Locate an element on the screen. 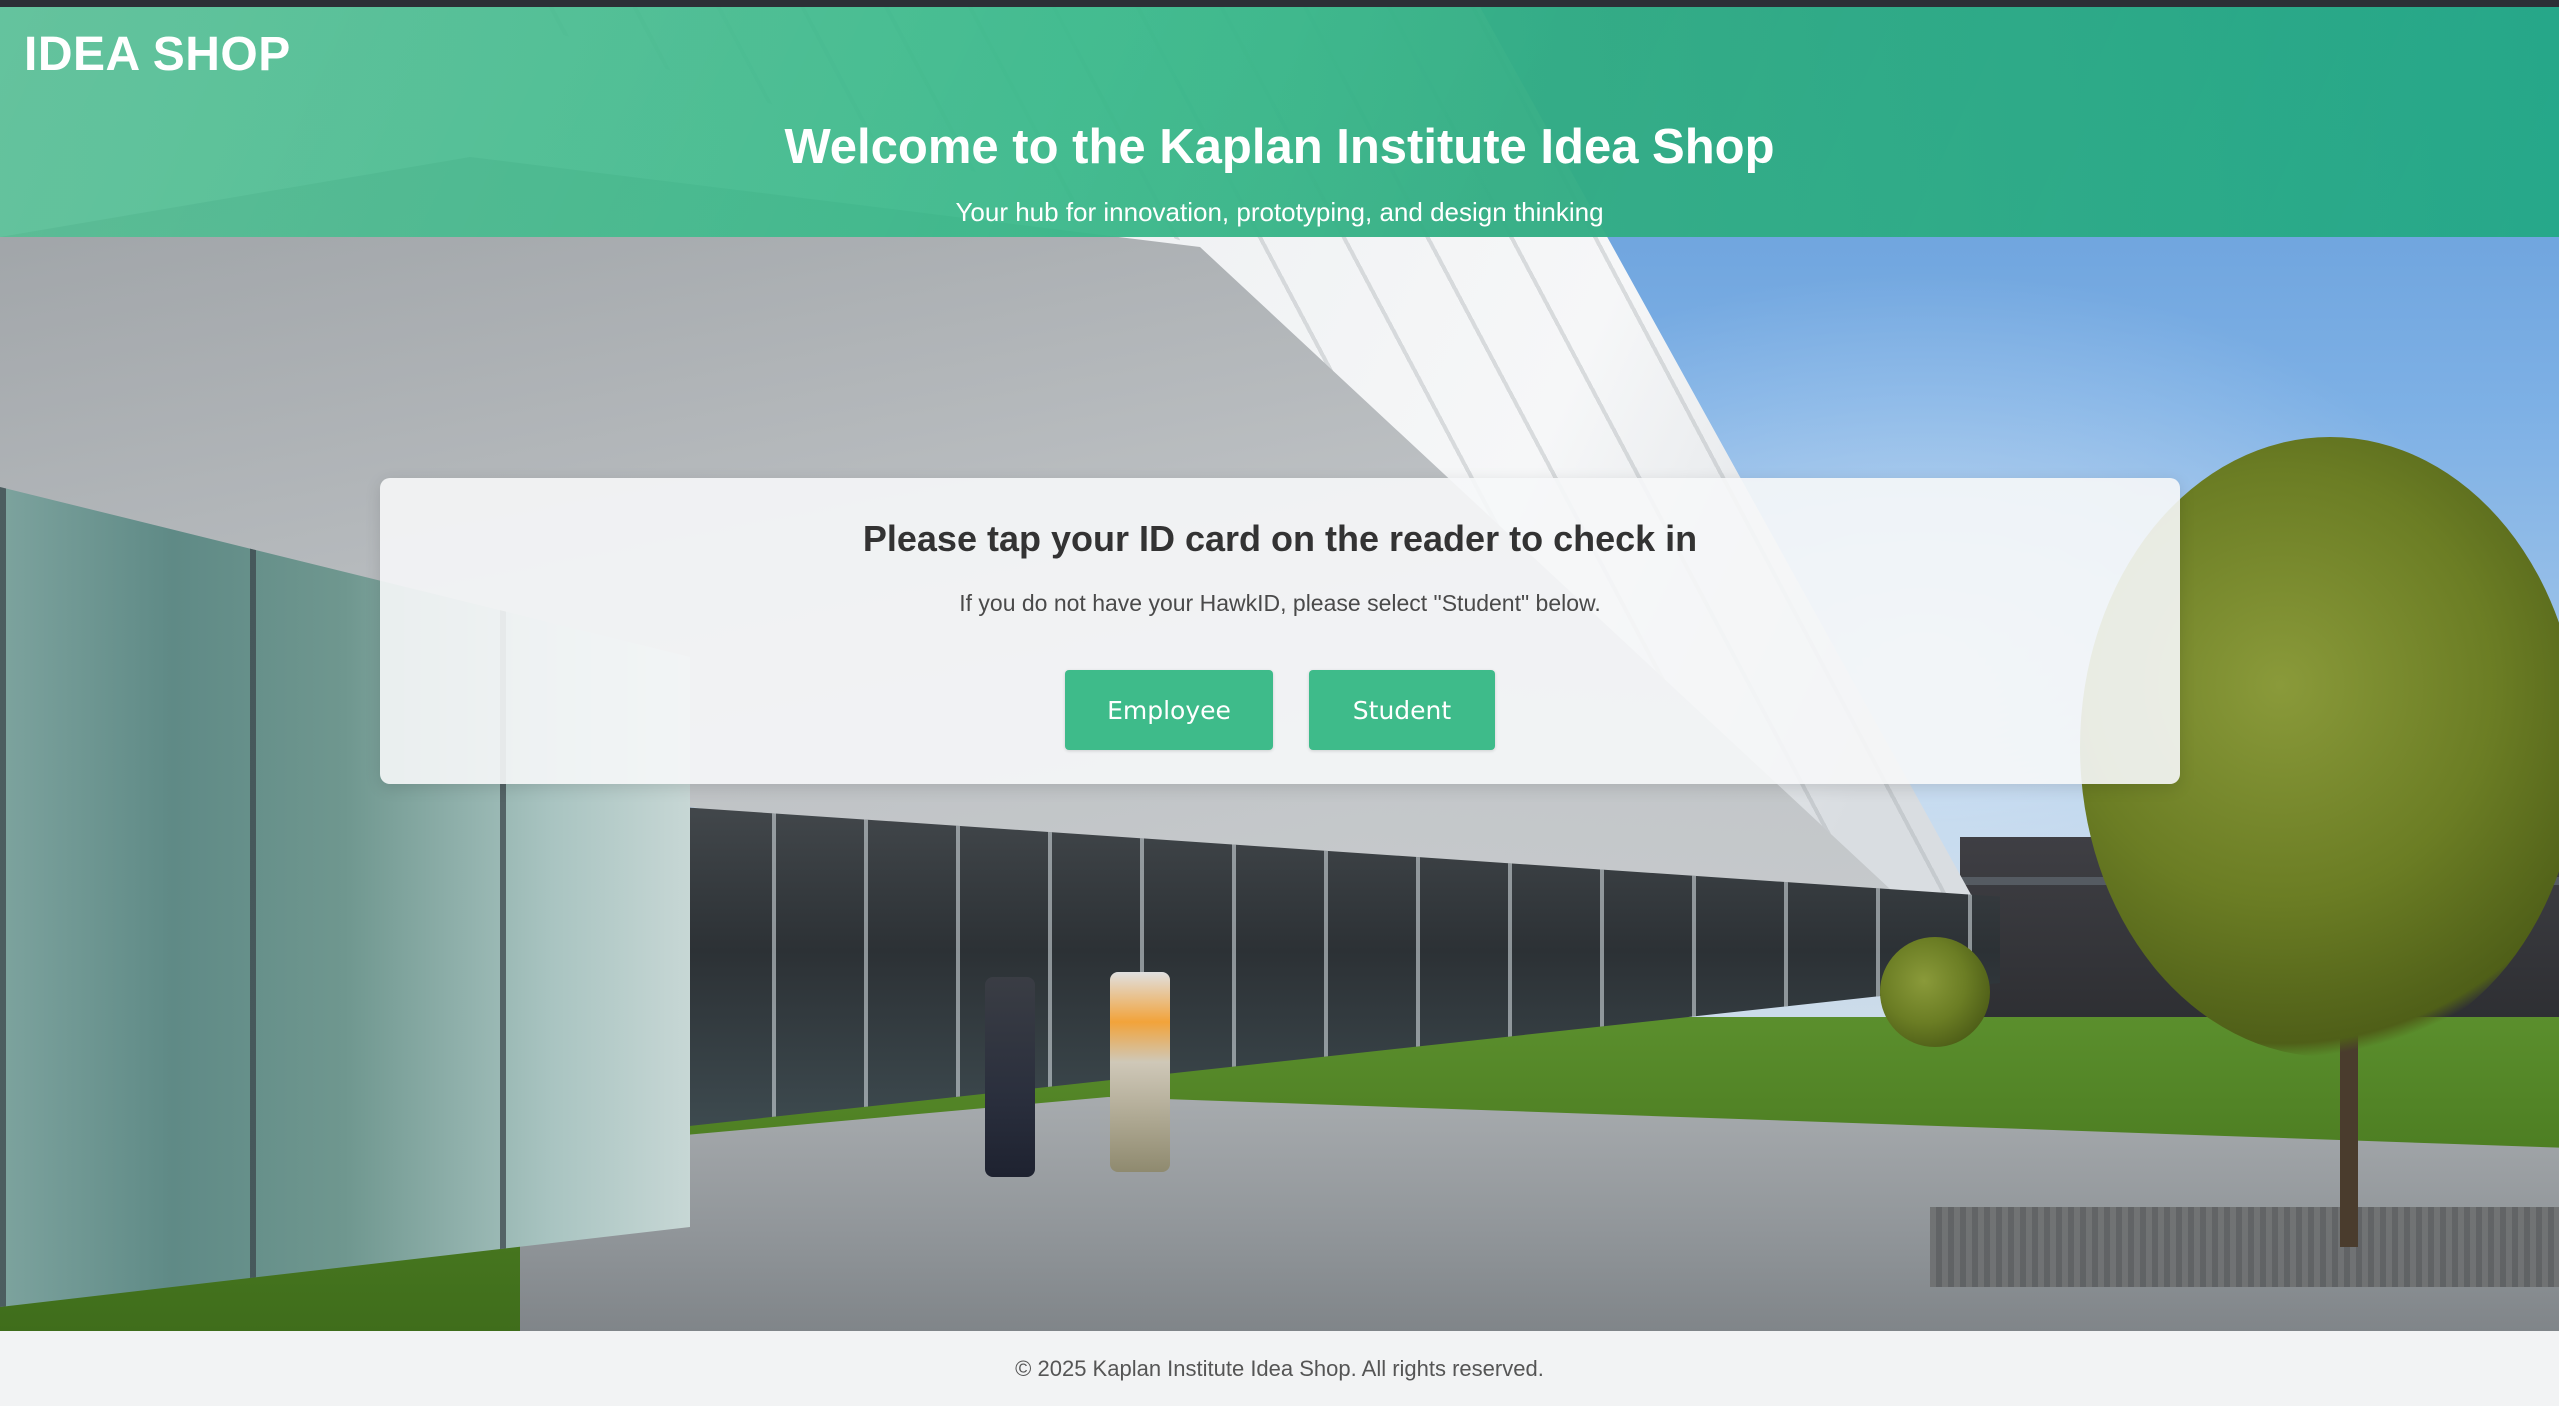 The image size is (2559, 1406). student-button: Student is located at coordinates (1402, 710).